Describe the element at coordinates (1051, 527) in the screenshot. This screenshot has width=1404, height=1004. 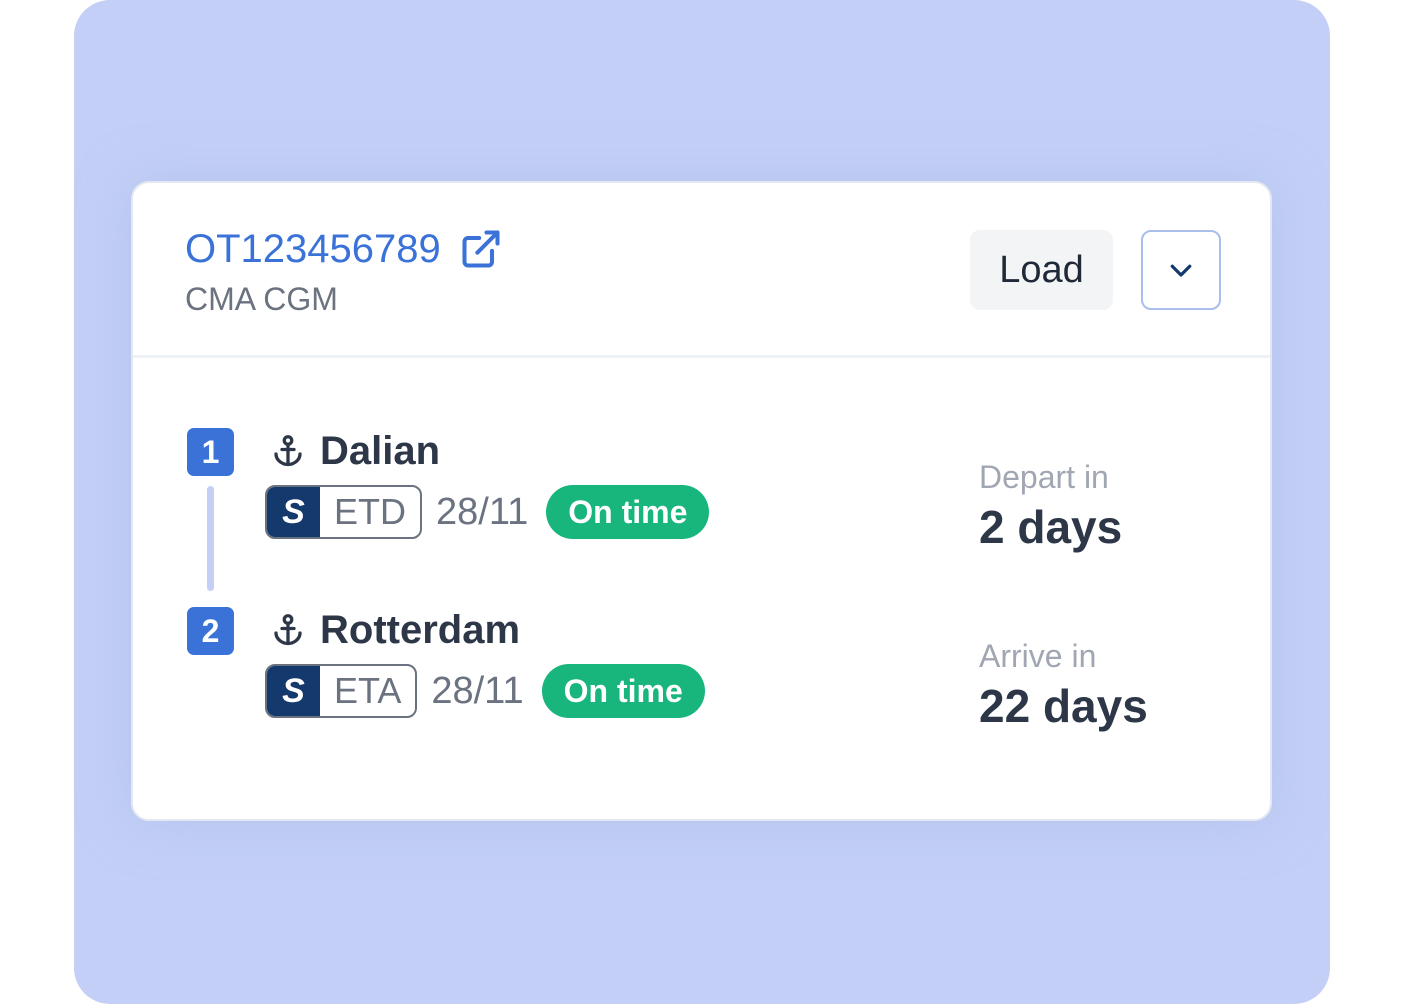
I see `countdown-value: 2 days` at that location.